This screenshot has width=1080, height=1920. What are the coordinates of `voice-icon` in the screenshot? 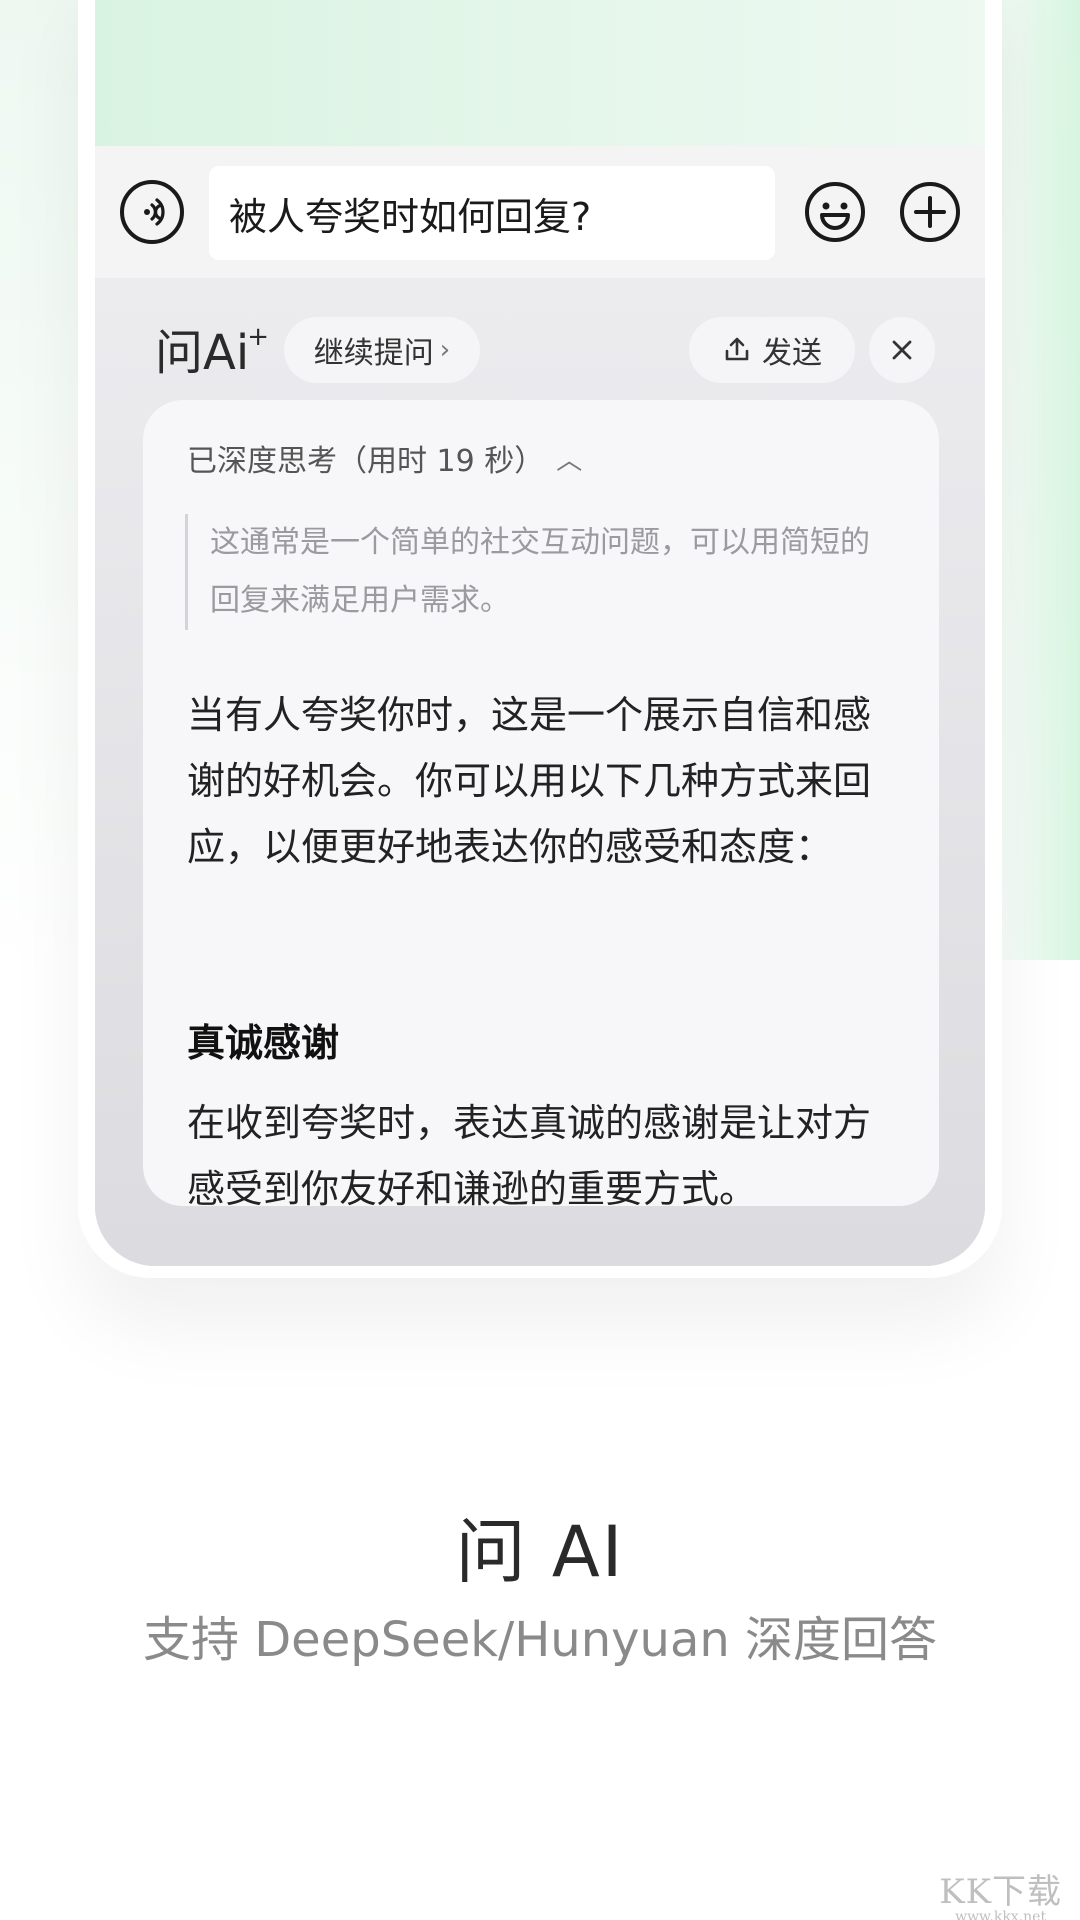 It's located at (154, 212).